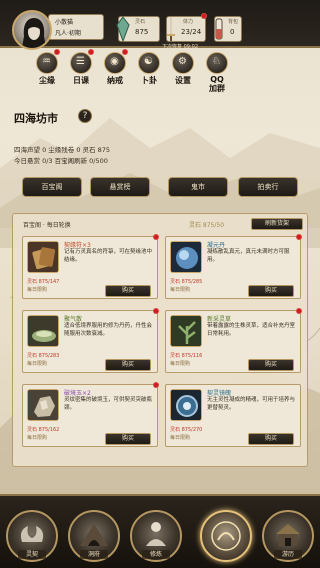 This screenshot has width=320, height=568. Describe the element at coordinates (43, 430) in the screenshot. I see `item-price: 灵石 875/162` at that location.